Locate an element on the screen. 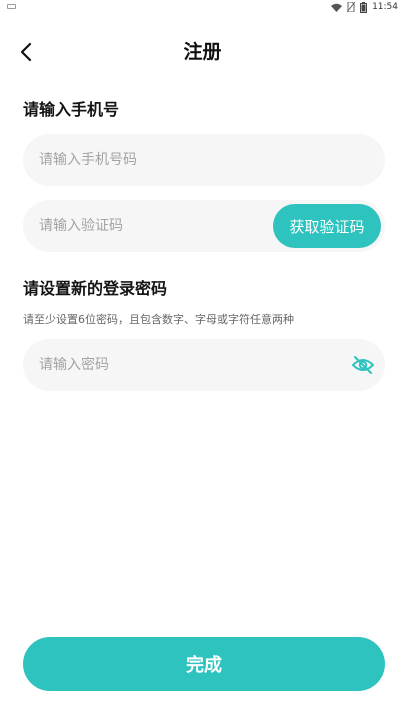 This screenshot has height=720, width=405. nav-header: 注册 is located at coordinates (202, 52).